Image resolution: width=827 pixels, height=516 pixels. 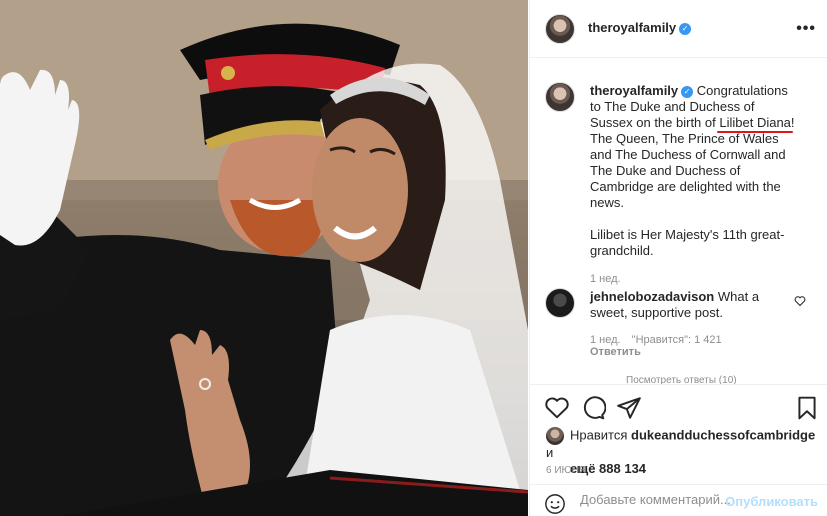 What do you see at coordinates (677, 340) in the screenshot?
I see `comment-likes: "Нравится": 1 421` at bounding box center [677, 340].